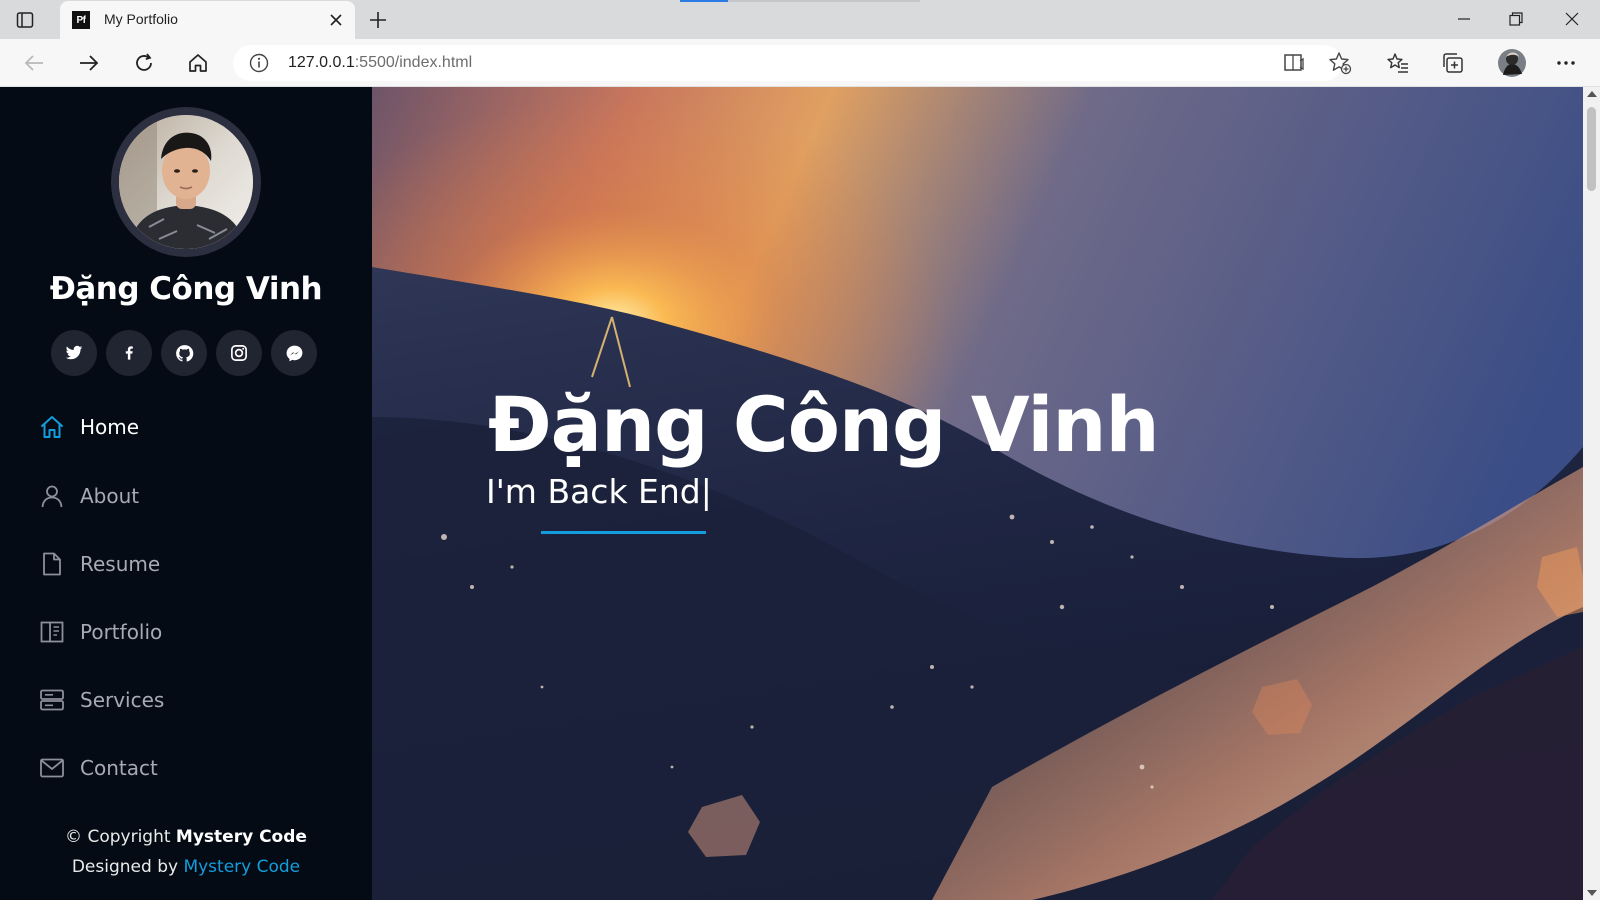  What do you see at coordinates (81, 20) in the screenshot?
I see `tab-favicon: Pf` at bounding box center [81, 20].